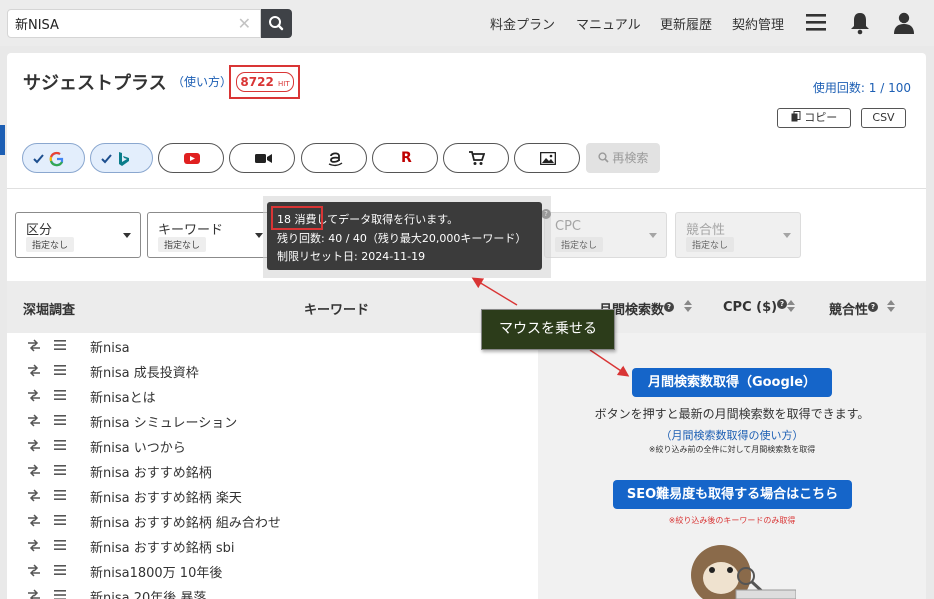  I want to click on keyword-text: 新nisa 20年後 暴落, so click(148, 593).